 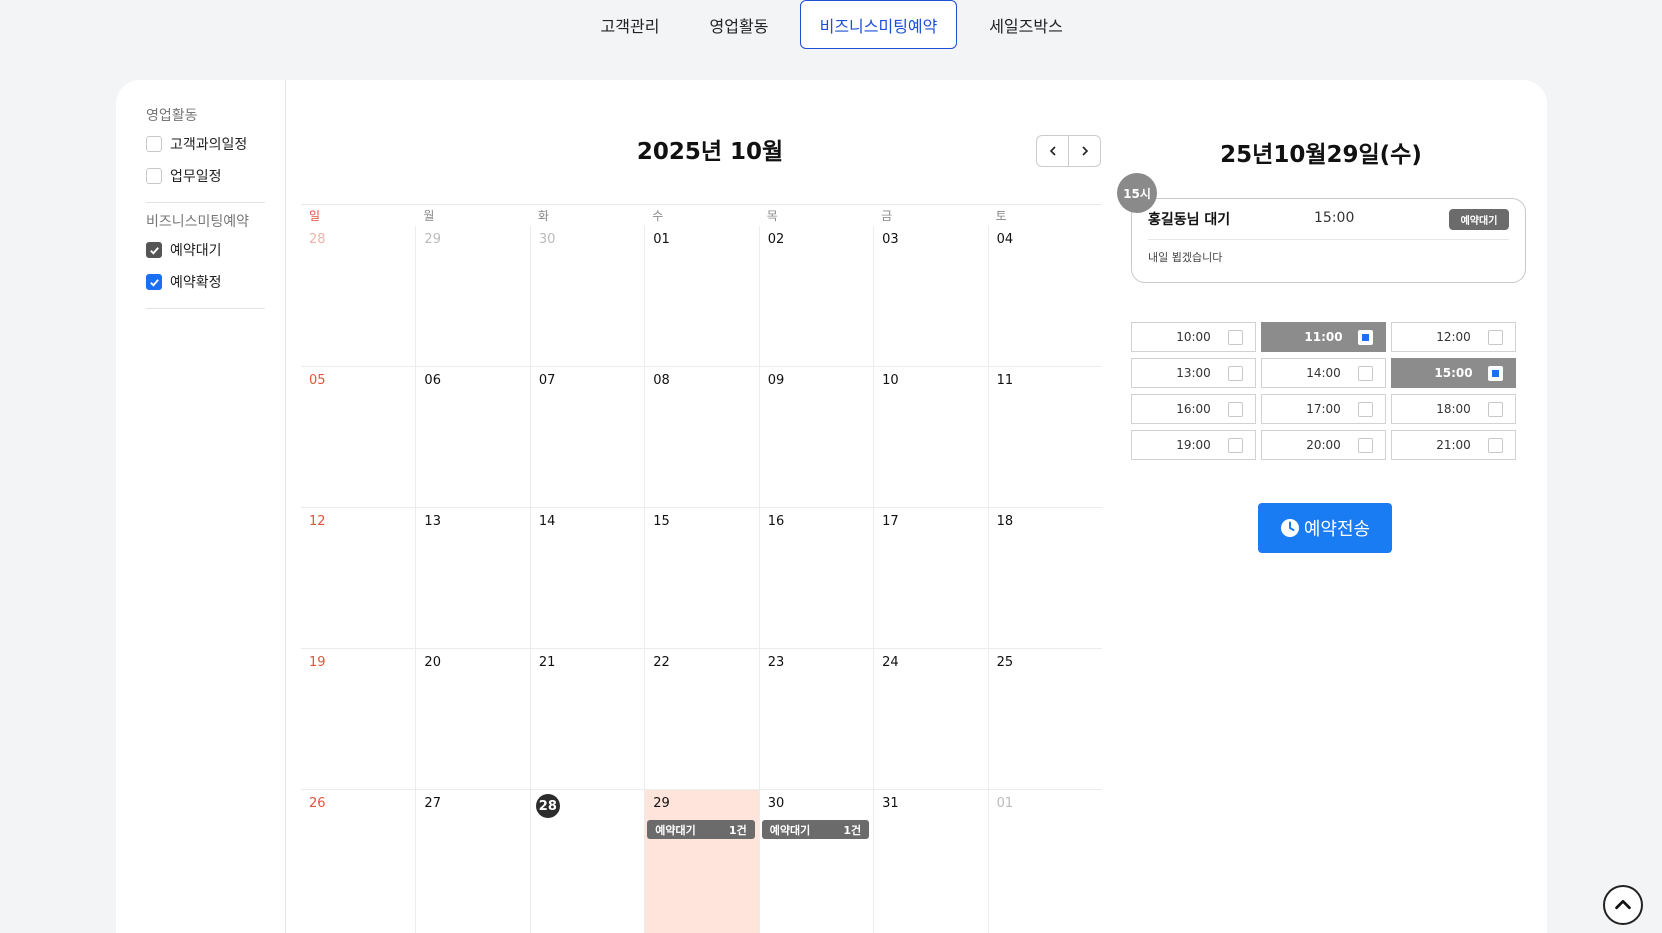 What do you see at coordinates (1325, 528) in the screenshot?
I see `send-reservation-button: 예약전송` at bounding box center [1325, 528].